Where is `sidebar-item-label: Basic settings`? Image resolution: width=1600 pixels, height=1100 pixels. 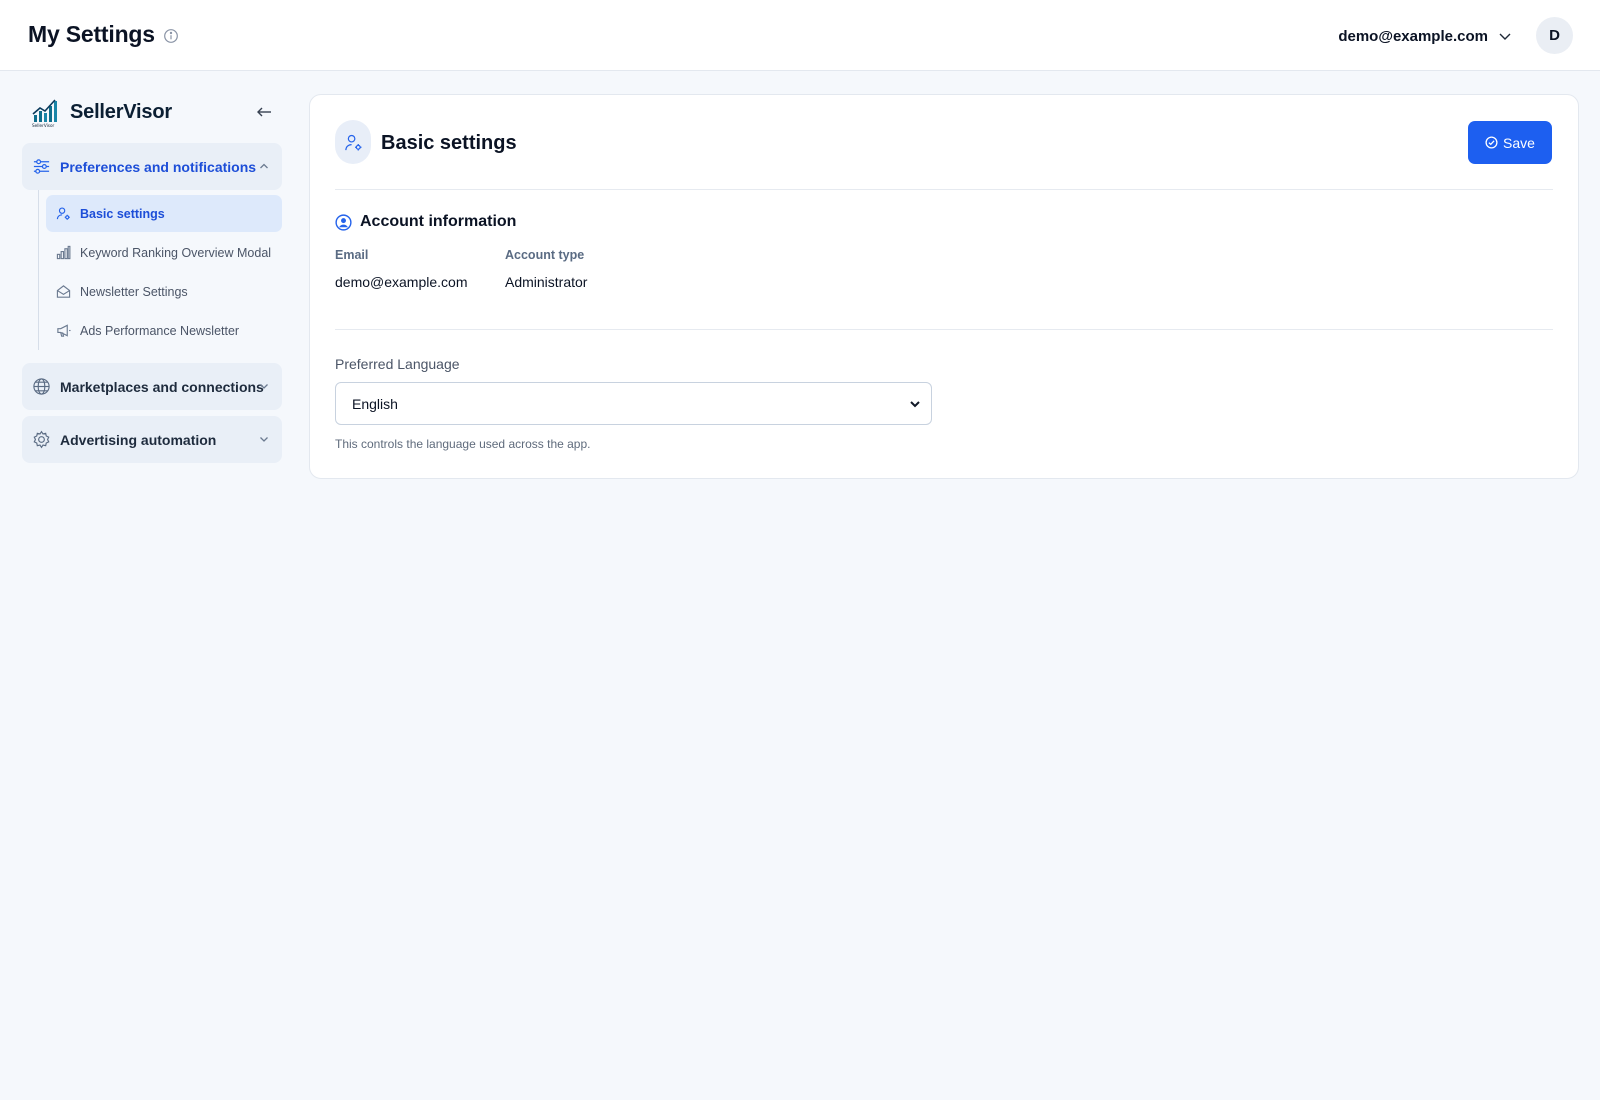 sidebar-item-label: Basic settings is located at coordinates (122, 213).